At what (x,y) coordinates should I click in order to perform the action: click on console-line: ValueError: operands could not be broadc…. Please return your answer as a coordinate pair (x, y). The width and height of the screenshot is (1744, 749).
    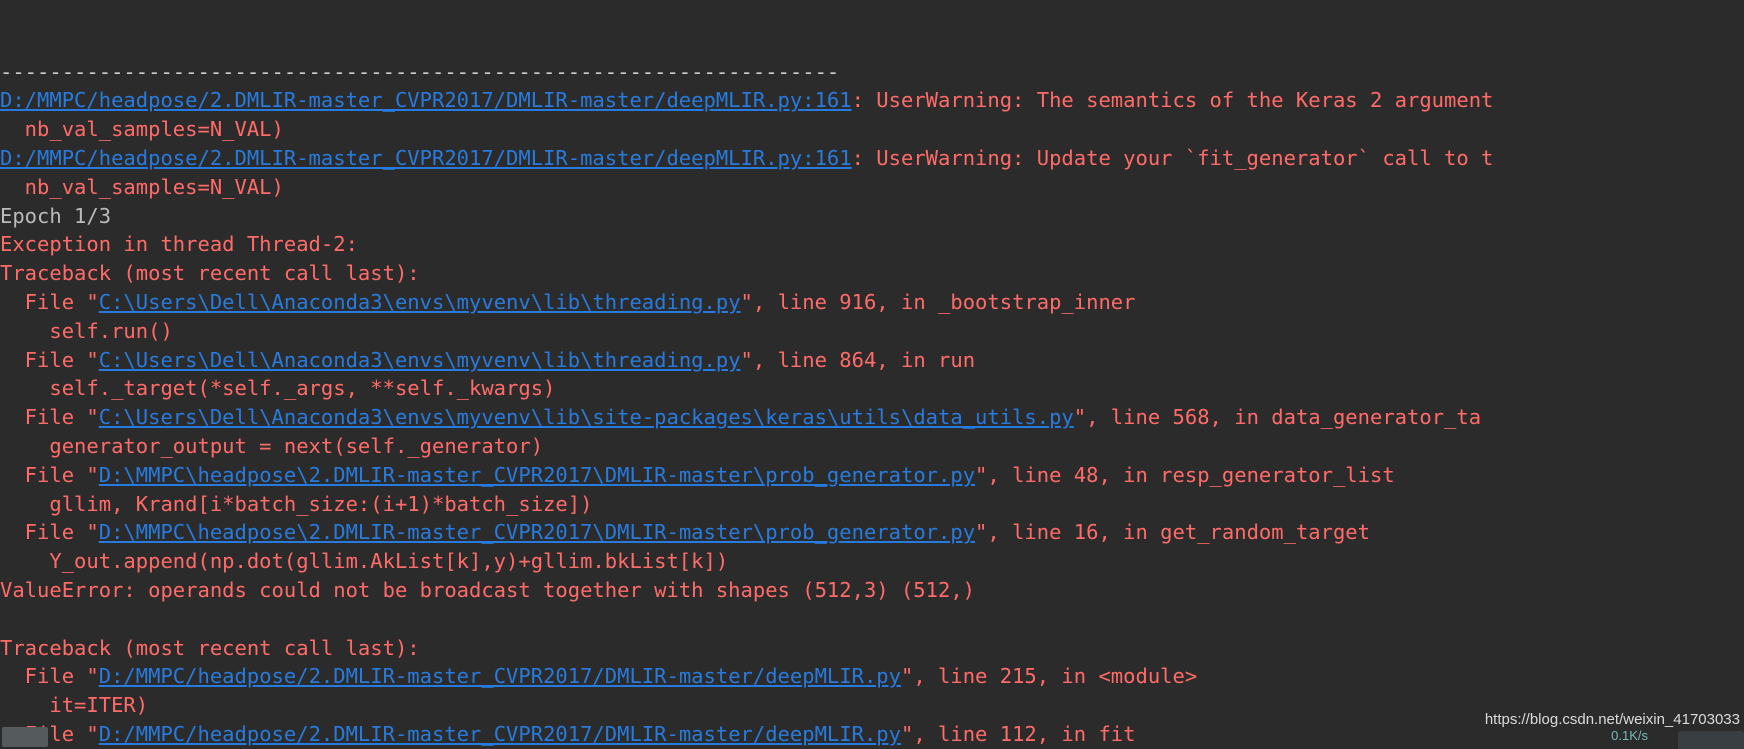
    Looking at the image, I should click on (872, 590).